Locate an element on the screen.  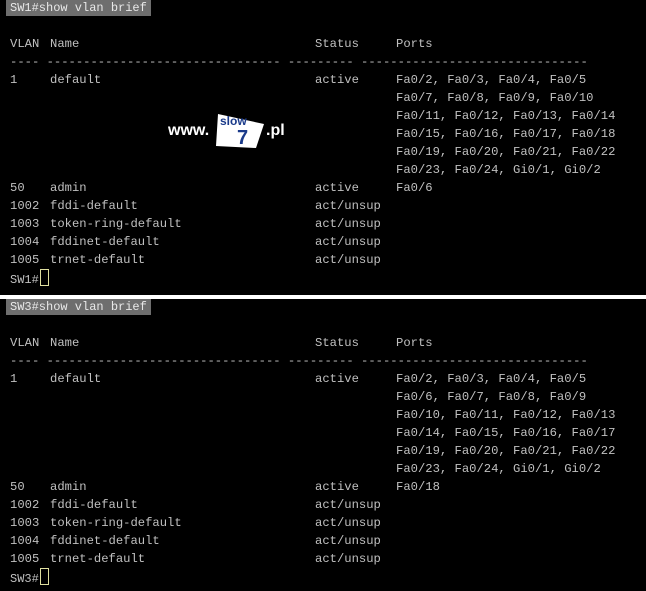
sw3-row-name: fddinet-default is located at coordinates (105, 541).